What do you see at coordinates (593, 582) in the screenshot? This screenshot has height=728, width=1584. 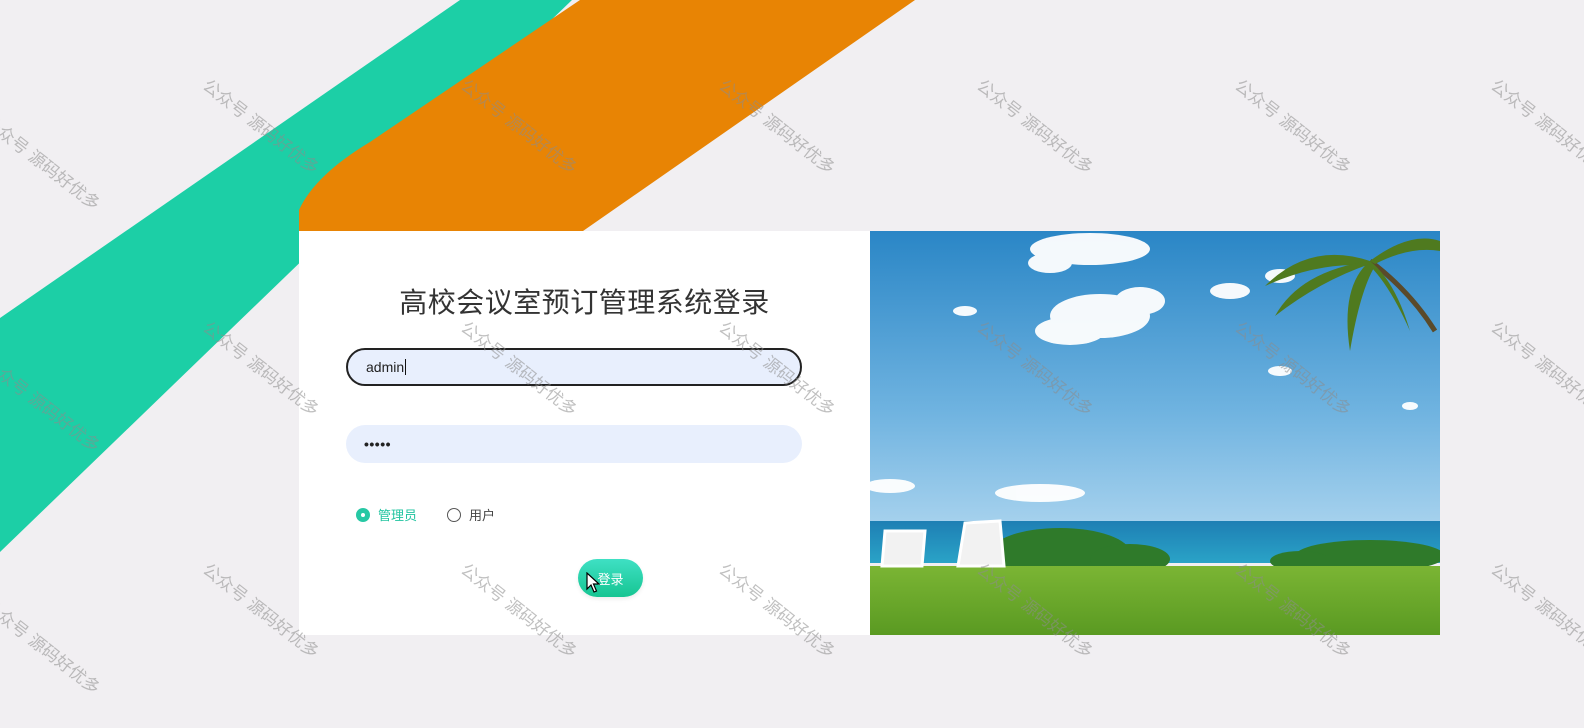 I see `mouse-cursor-icon` at bounding box center [593, 582].